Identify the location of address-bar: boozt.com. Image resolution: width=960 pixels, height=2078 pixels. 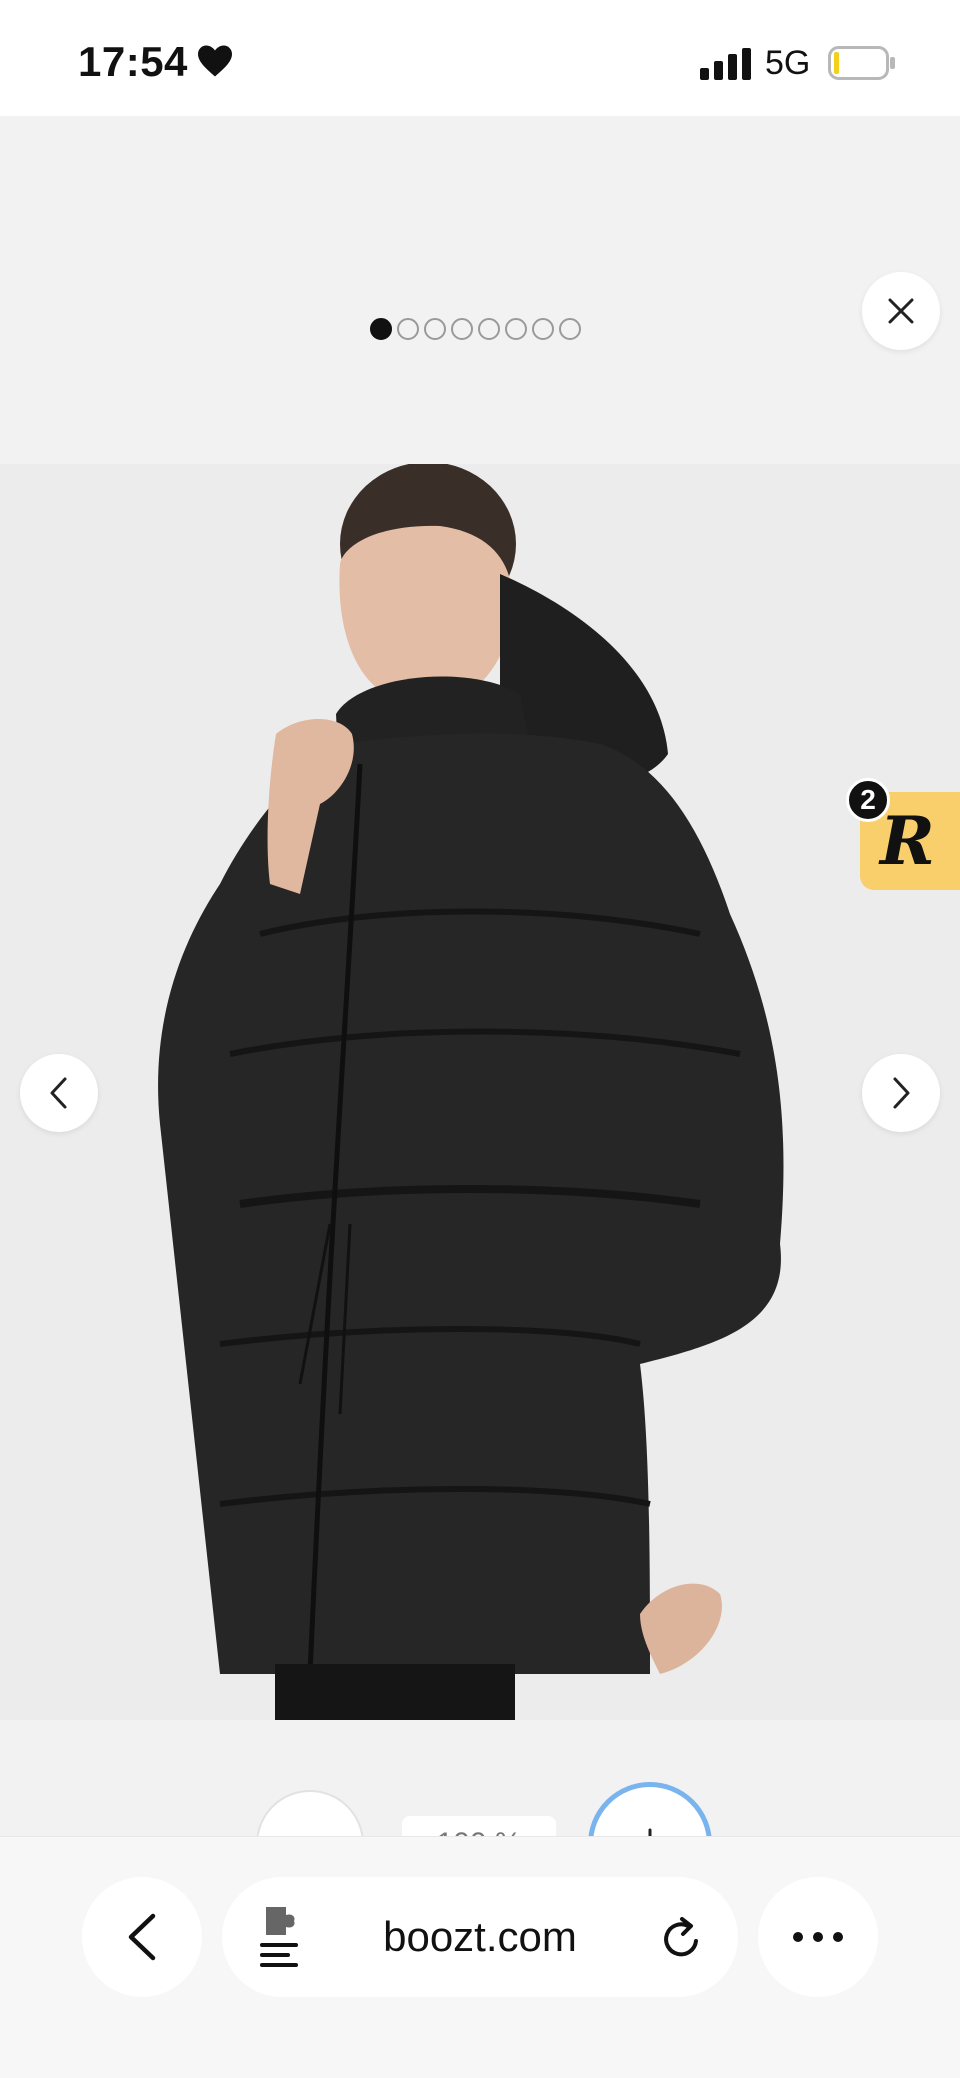
(480, 1937).